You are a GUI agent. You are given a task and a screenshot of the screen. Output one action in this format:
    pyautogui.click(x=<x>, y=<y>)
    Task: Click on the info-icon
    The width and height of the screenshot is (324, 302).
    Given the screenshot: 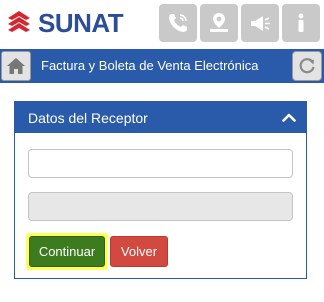 What is the action you would take?
    pyautogui.click(x=301, y=22)
    